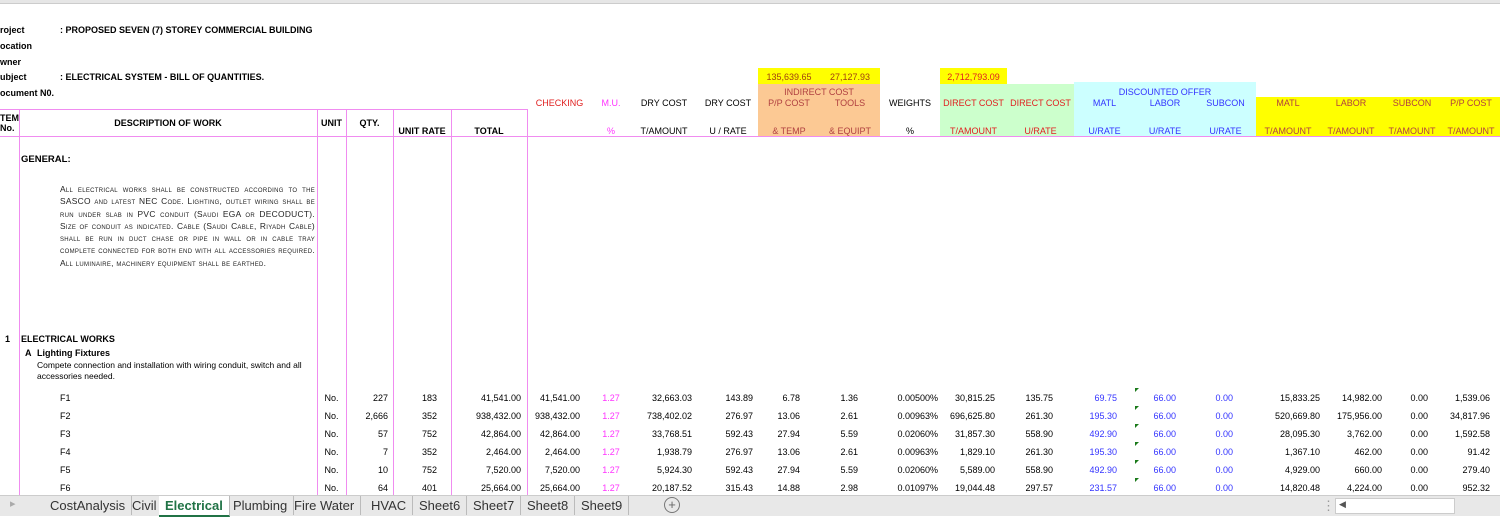  I want to click on cell-unit-rate: 401, so click(415, 488).